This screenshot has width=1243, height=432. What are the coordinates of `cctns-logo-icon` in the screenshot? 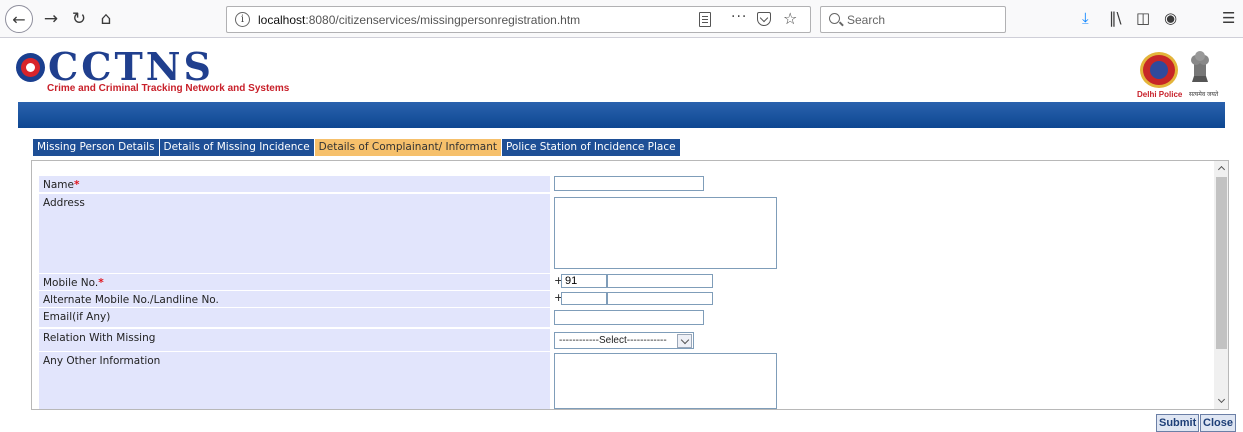 It's located at (30, 67).